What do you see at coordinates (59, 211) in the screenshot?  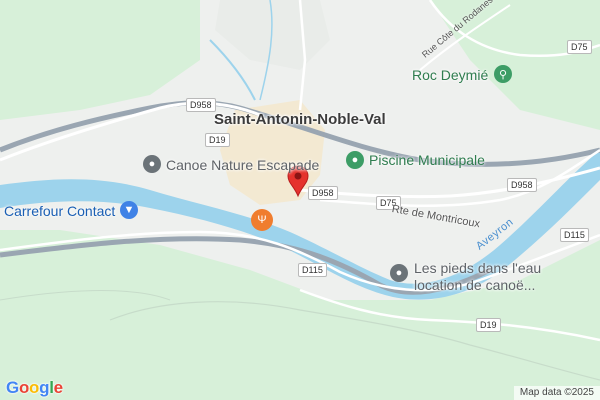 I see `poi-carrefour-contact: Carrefour Contact` at bounding box center [59, 211].